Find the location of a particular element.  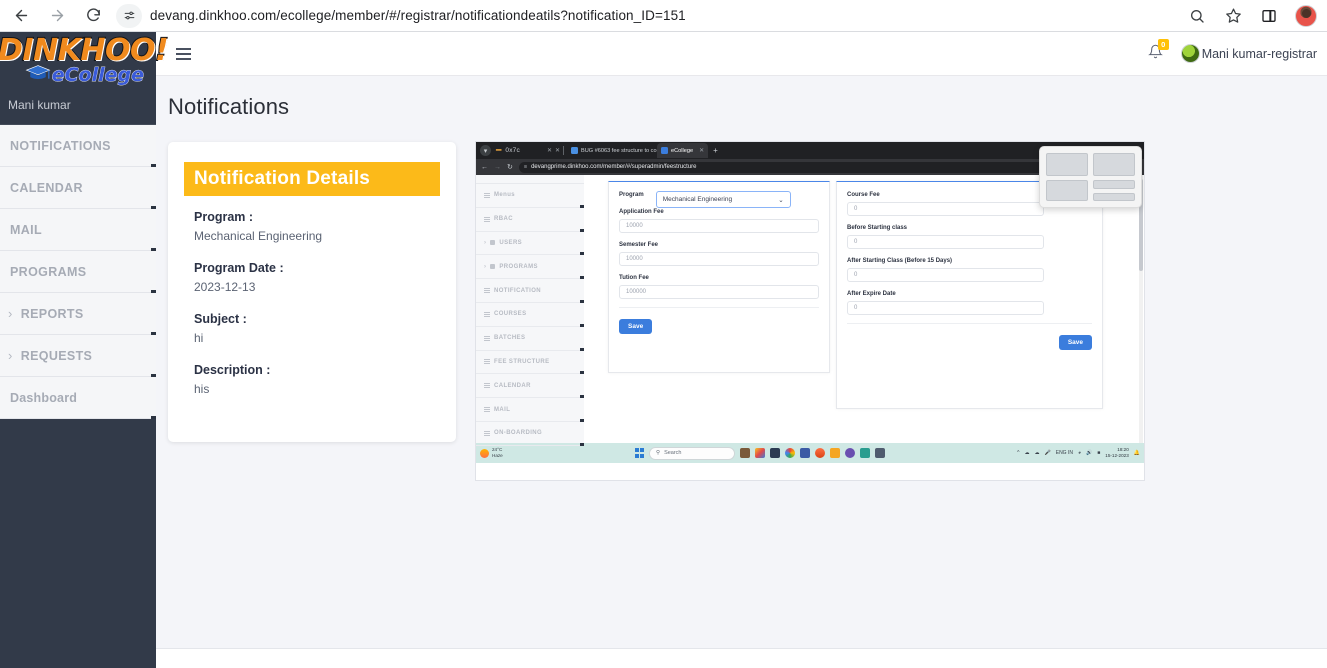

minimize-glyph-icon: ━ is located at coordinates (499, 150).